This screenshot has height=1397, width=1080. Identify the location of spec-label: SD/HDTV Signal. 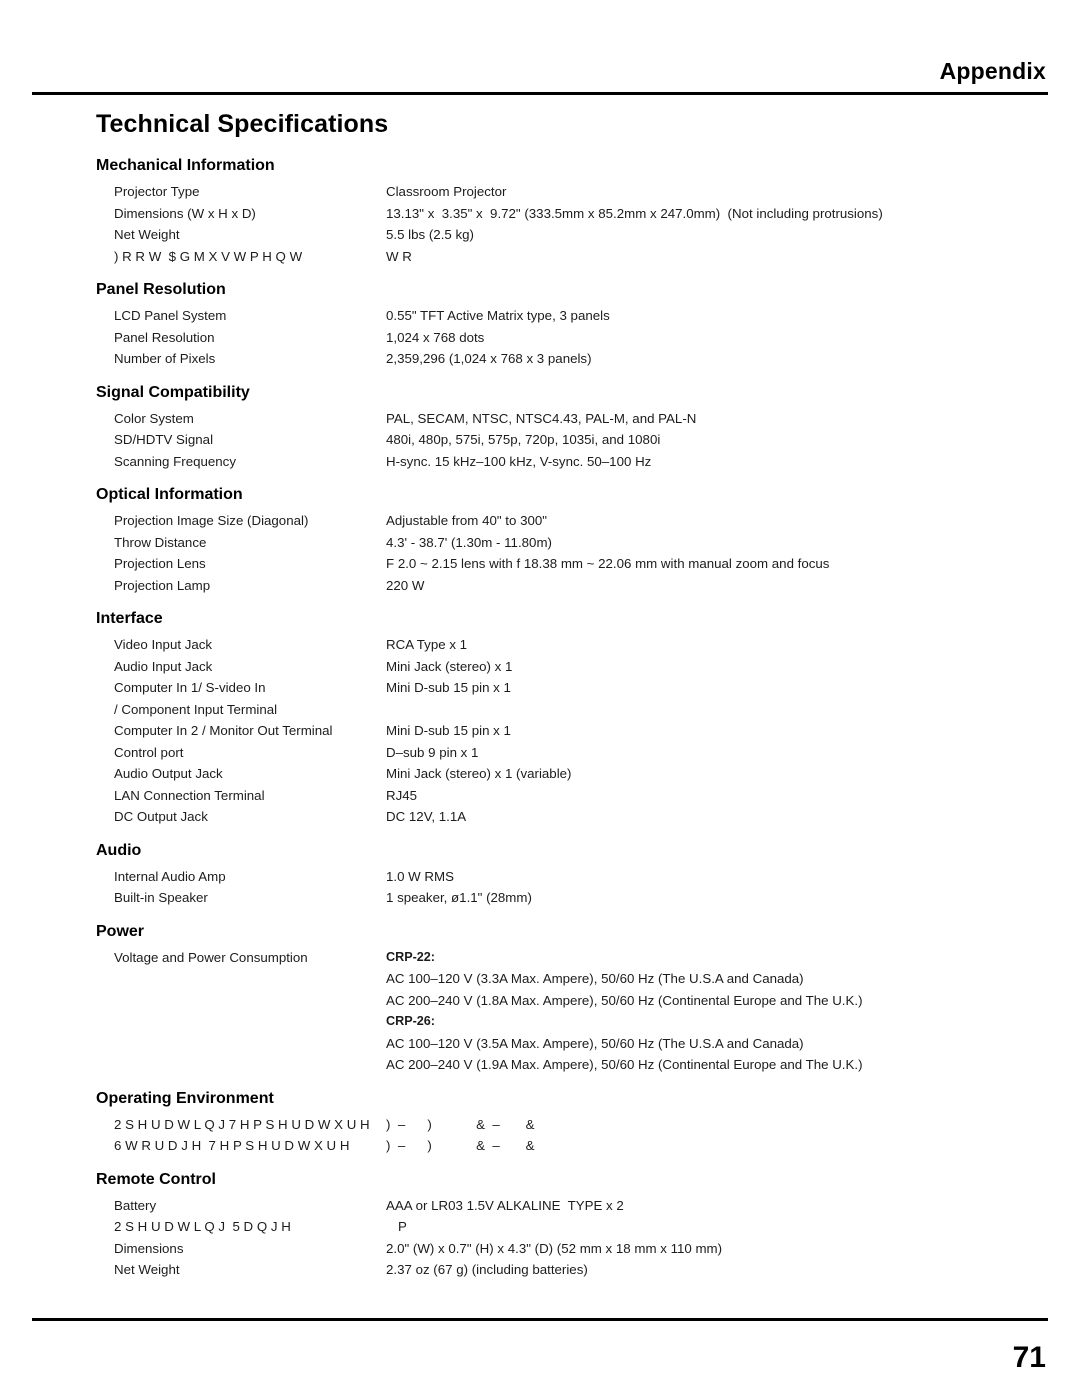
(164, 439).